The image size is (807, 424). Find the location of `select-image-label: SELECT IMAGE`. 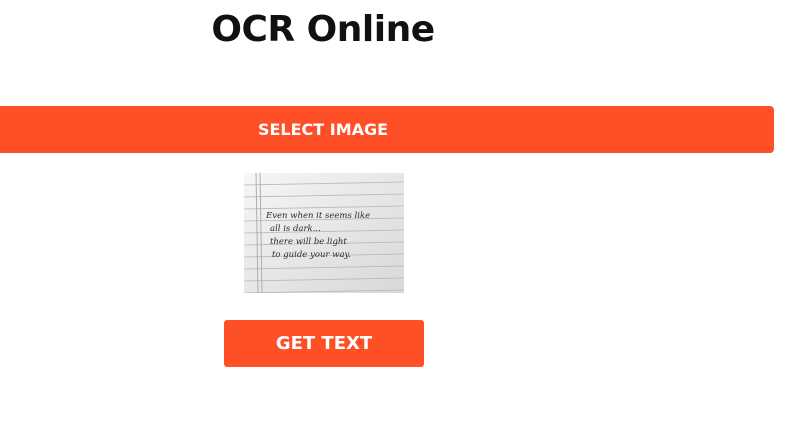

select-image-label: SELECT IMAGE is located at coordinates (323, 129).